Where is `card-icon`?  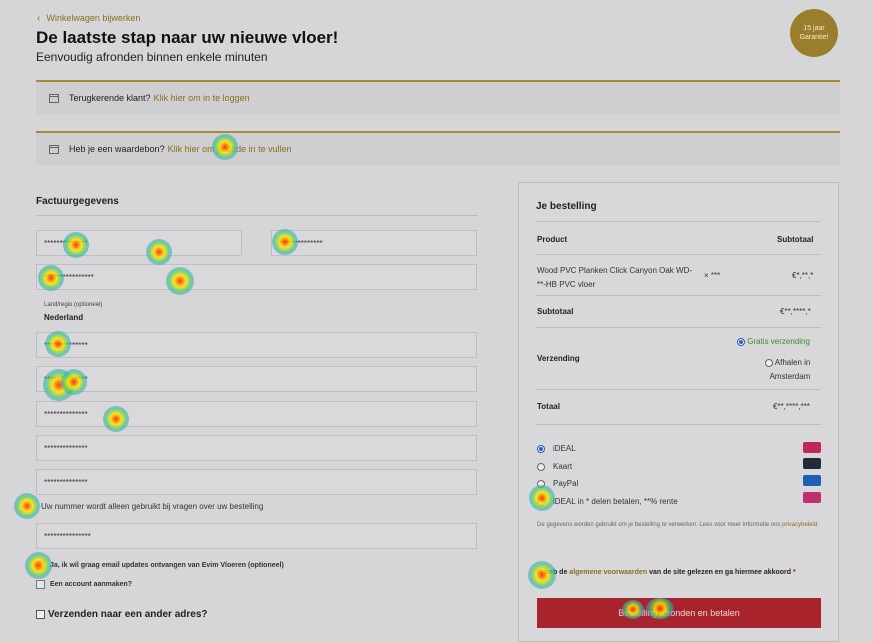
card-icon is located at coordinates (812, 463).